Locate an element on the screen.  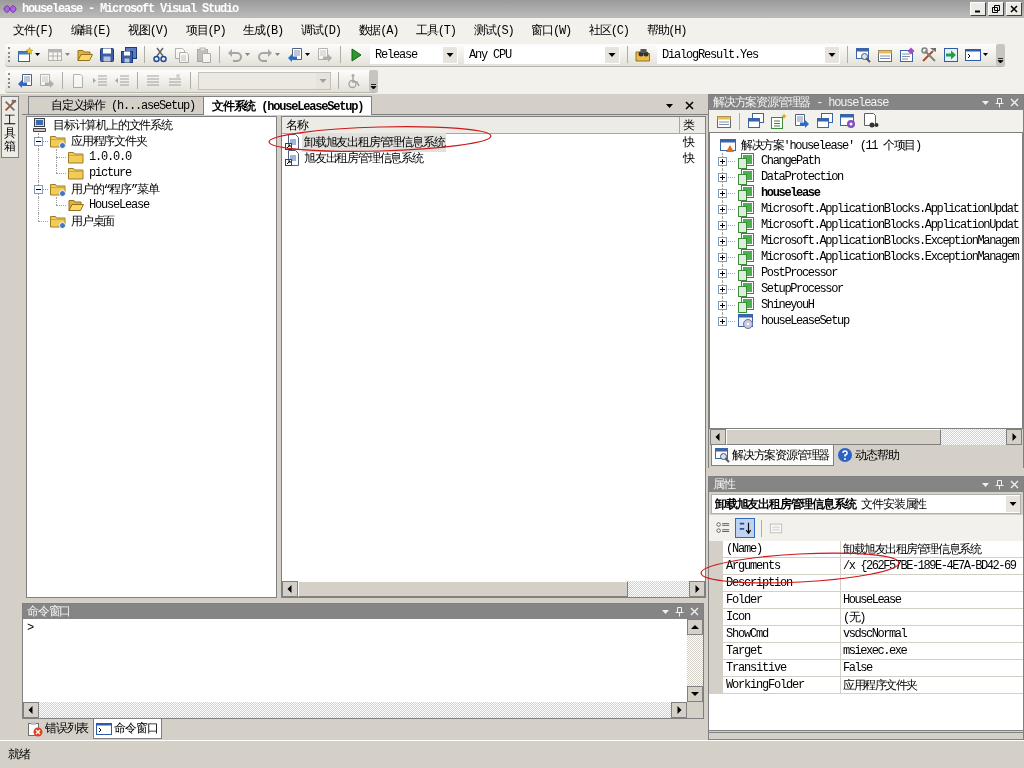
property-name: Arguments is located at coordinates (782, 566).